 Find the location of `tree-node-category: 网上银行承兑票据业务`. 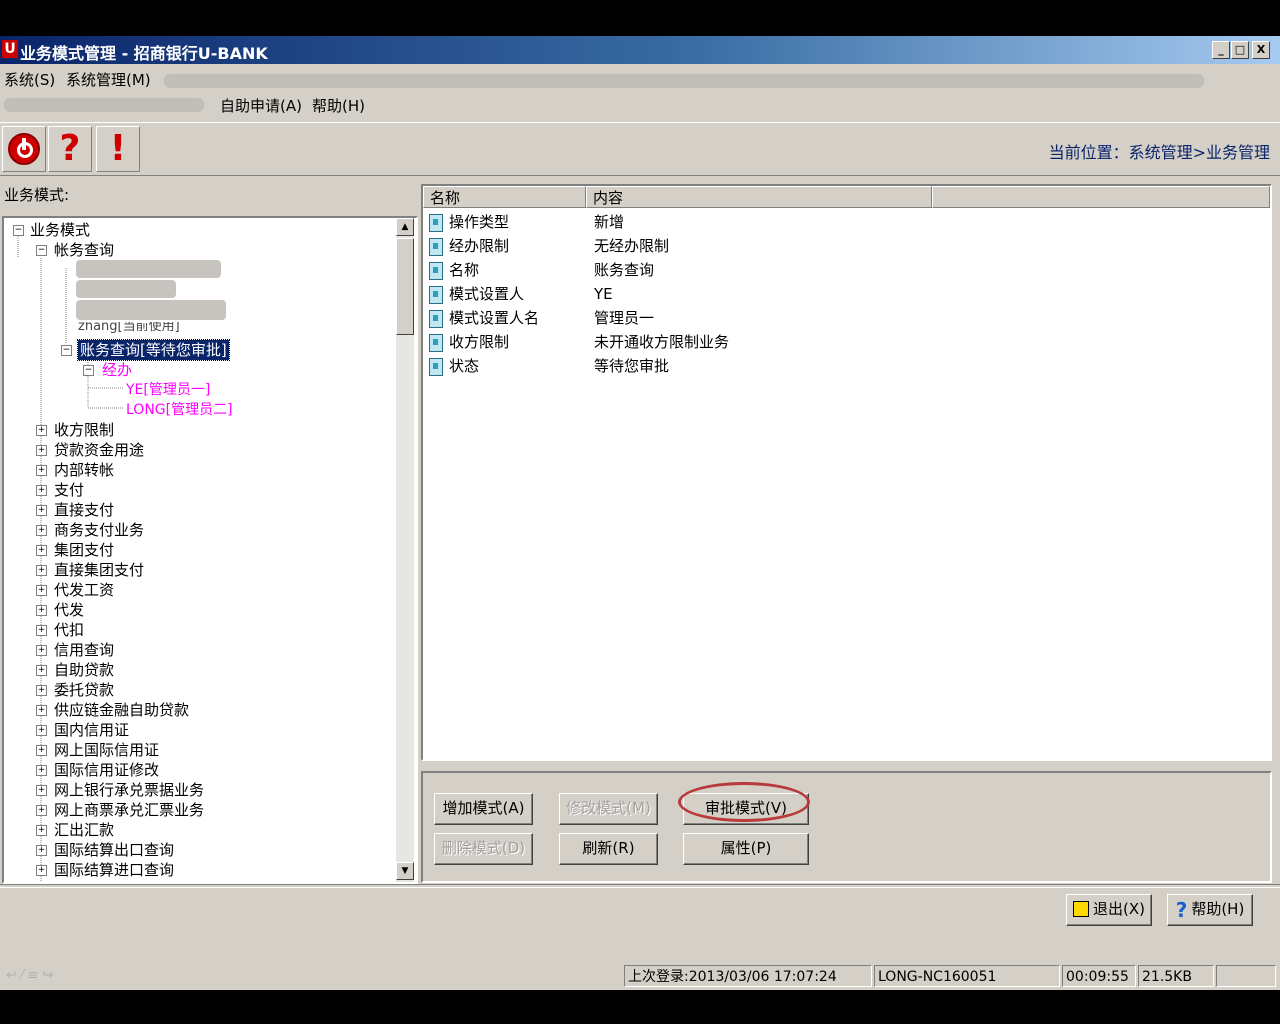

tree-node-category: 网上银行承兑票据业务 is located at coordinates (129, 790).